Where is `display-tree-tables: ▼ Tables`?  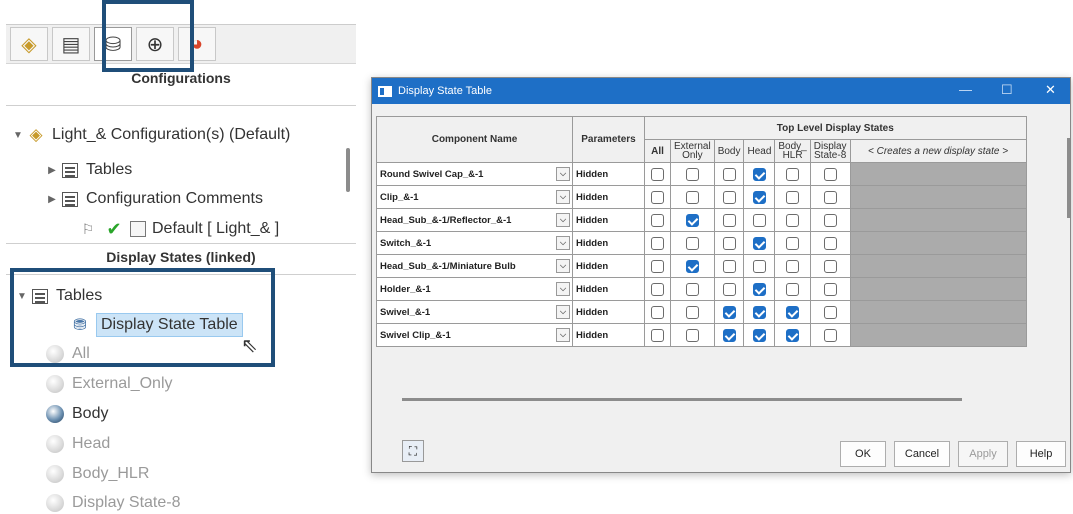 display-tree-tables: ▼ Tables is located at coordinates (58, 296).